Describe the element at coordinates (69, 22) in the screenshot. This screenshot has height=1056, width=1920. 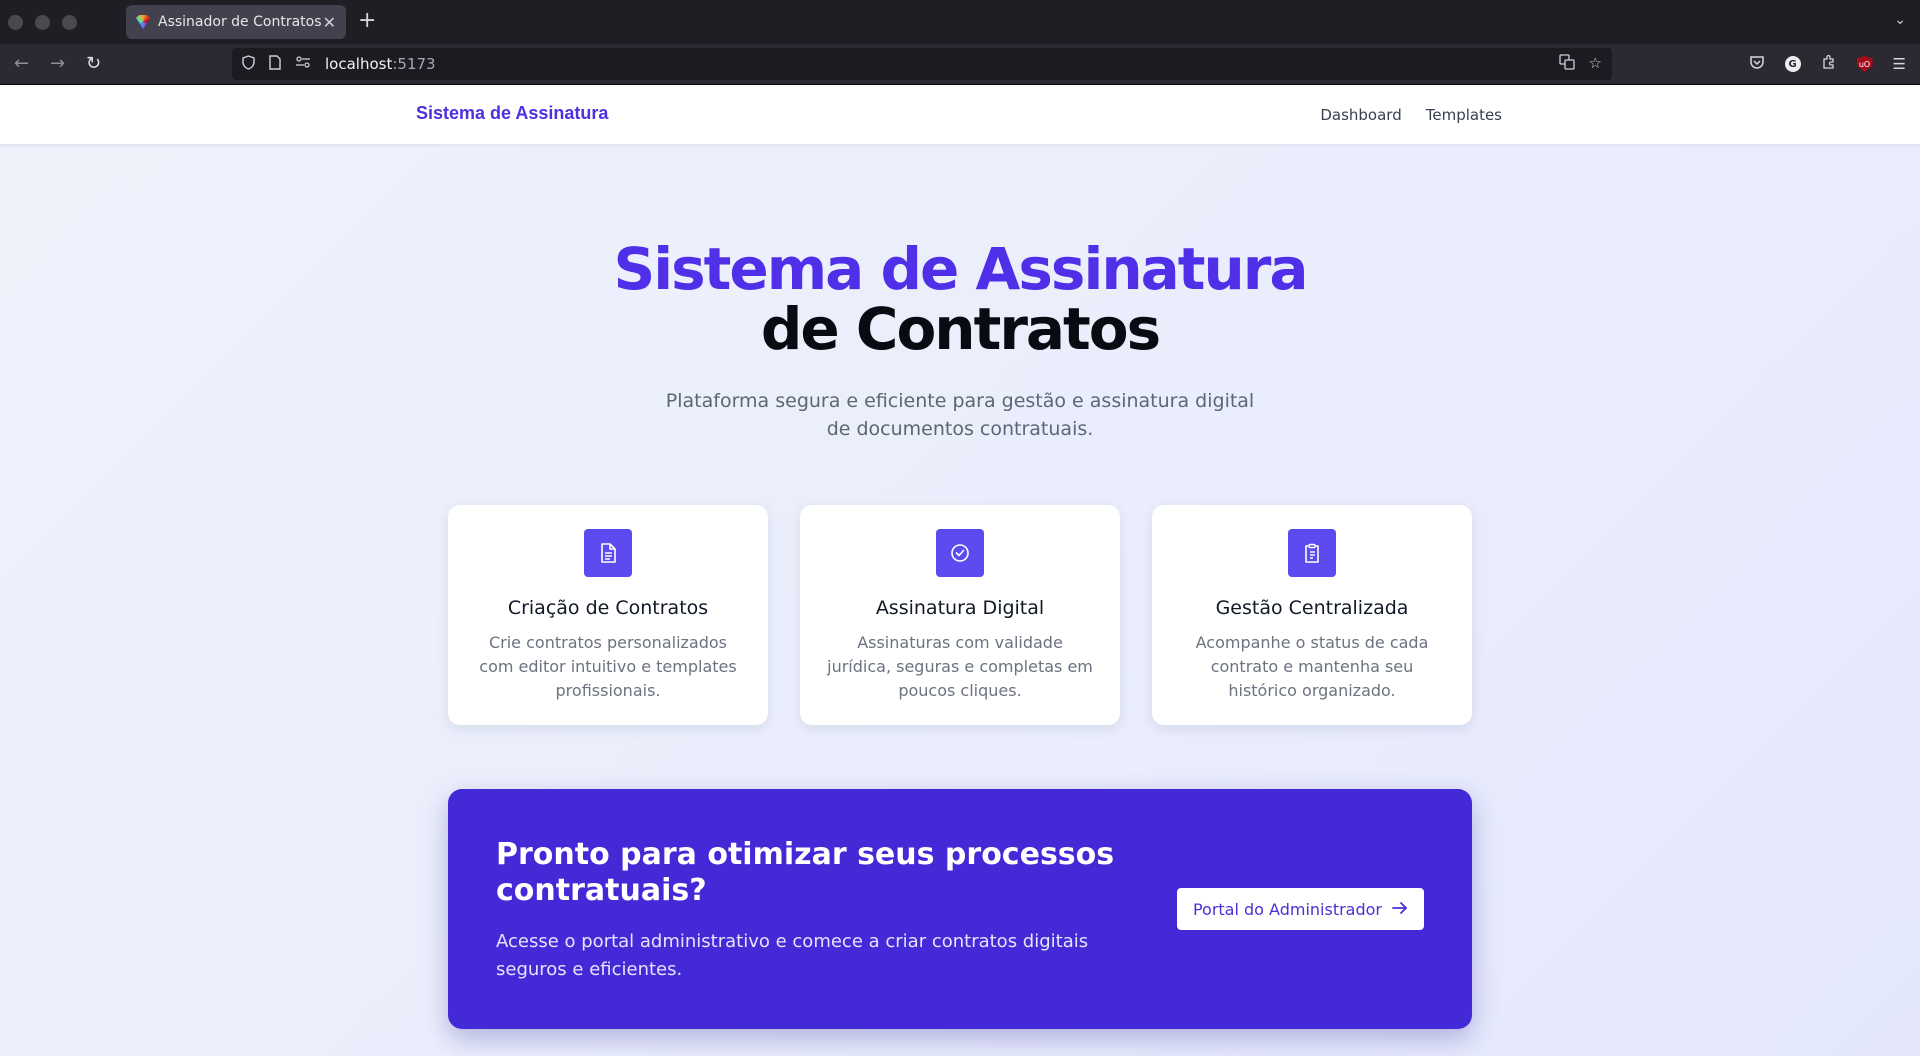
I see `maximize-window-button` at that location.